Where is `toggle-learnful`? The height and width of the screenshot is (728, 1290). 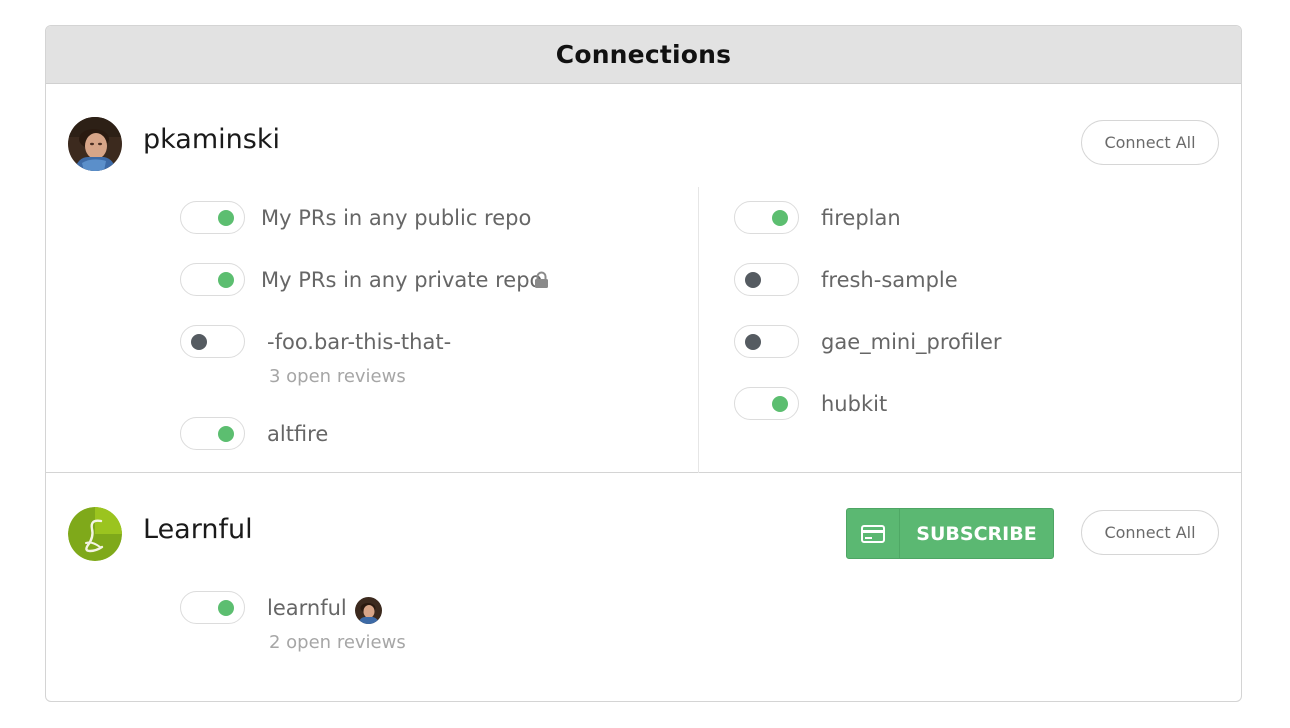
toggle-learnful is located at coordinates (212, 607).